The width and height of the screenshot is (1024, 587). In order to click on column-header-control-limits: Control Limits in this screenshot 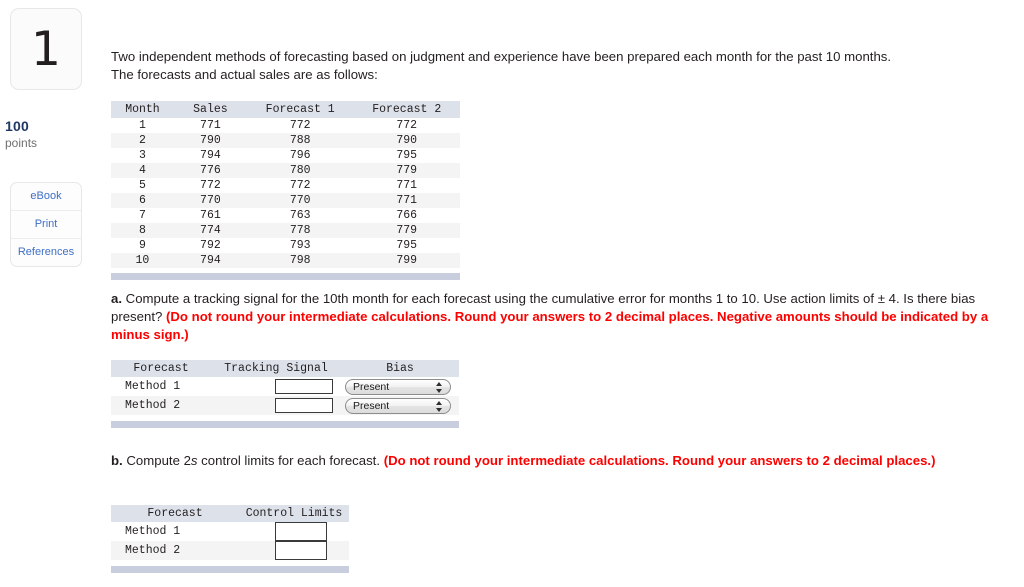, I will do `click(294, 513)`.